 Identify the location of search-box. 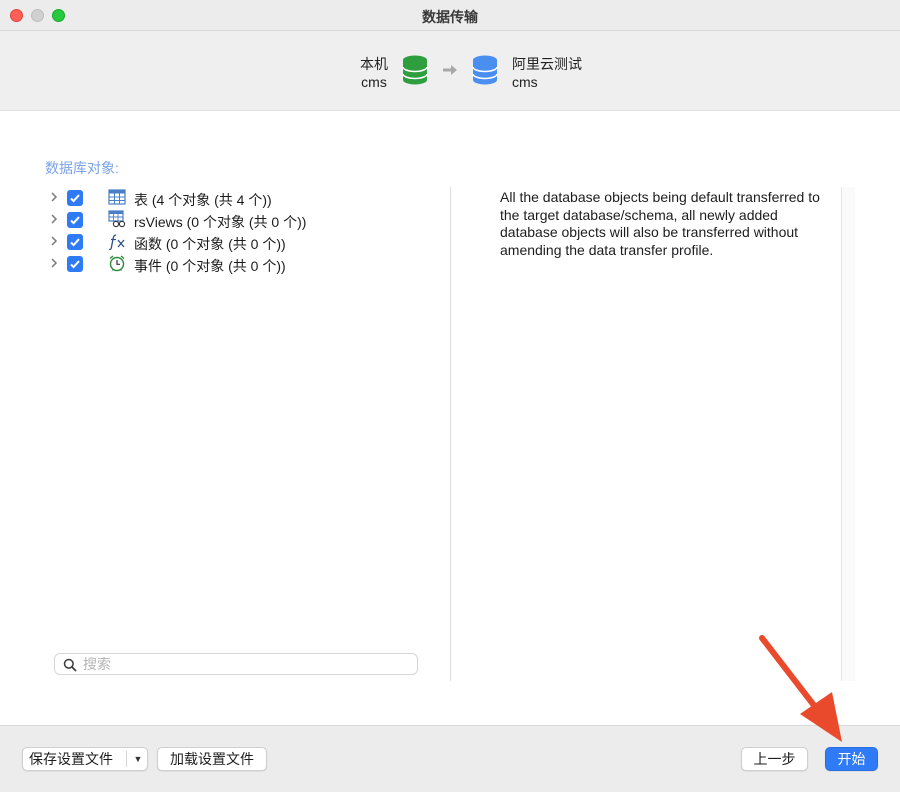
(236, 664).